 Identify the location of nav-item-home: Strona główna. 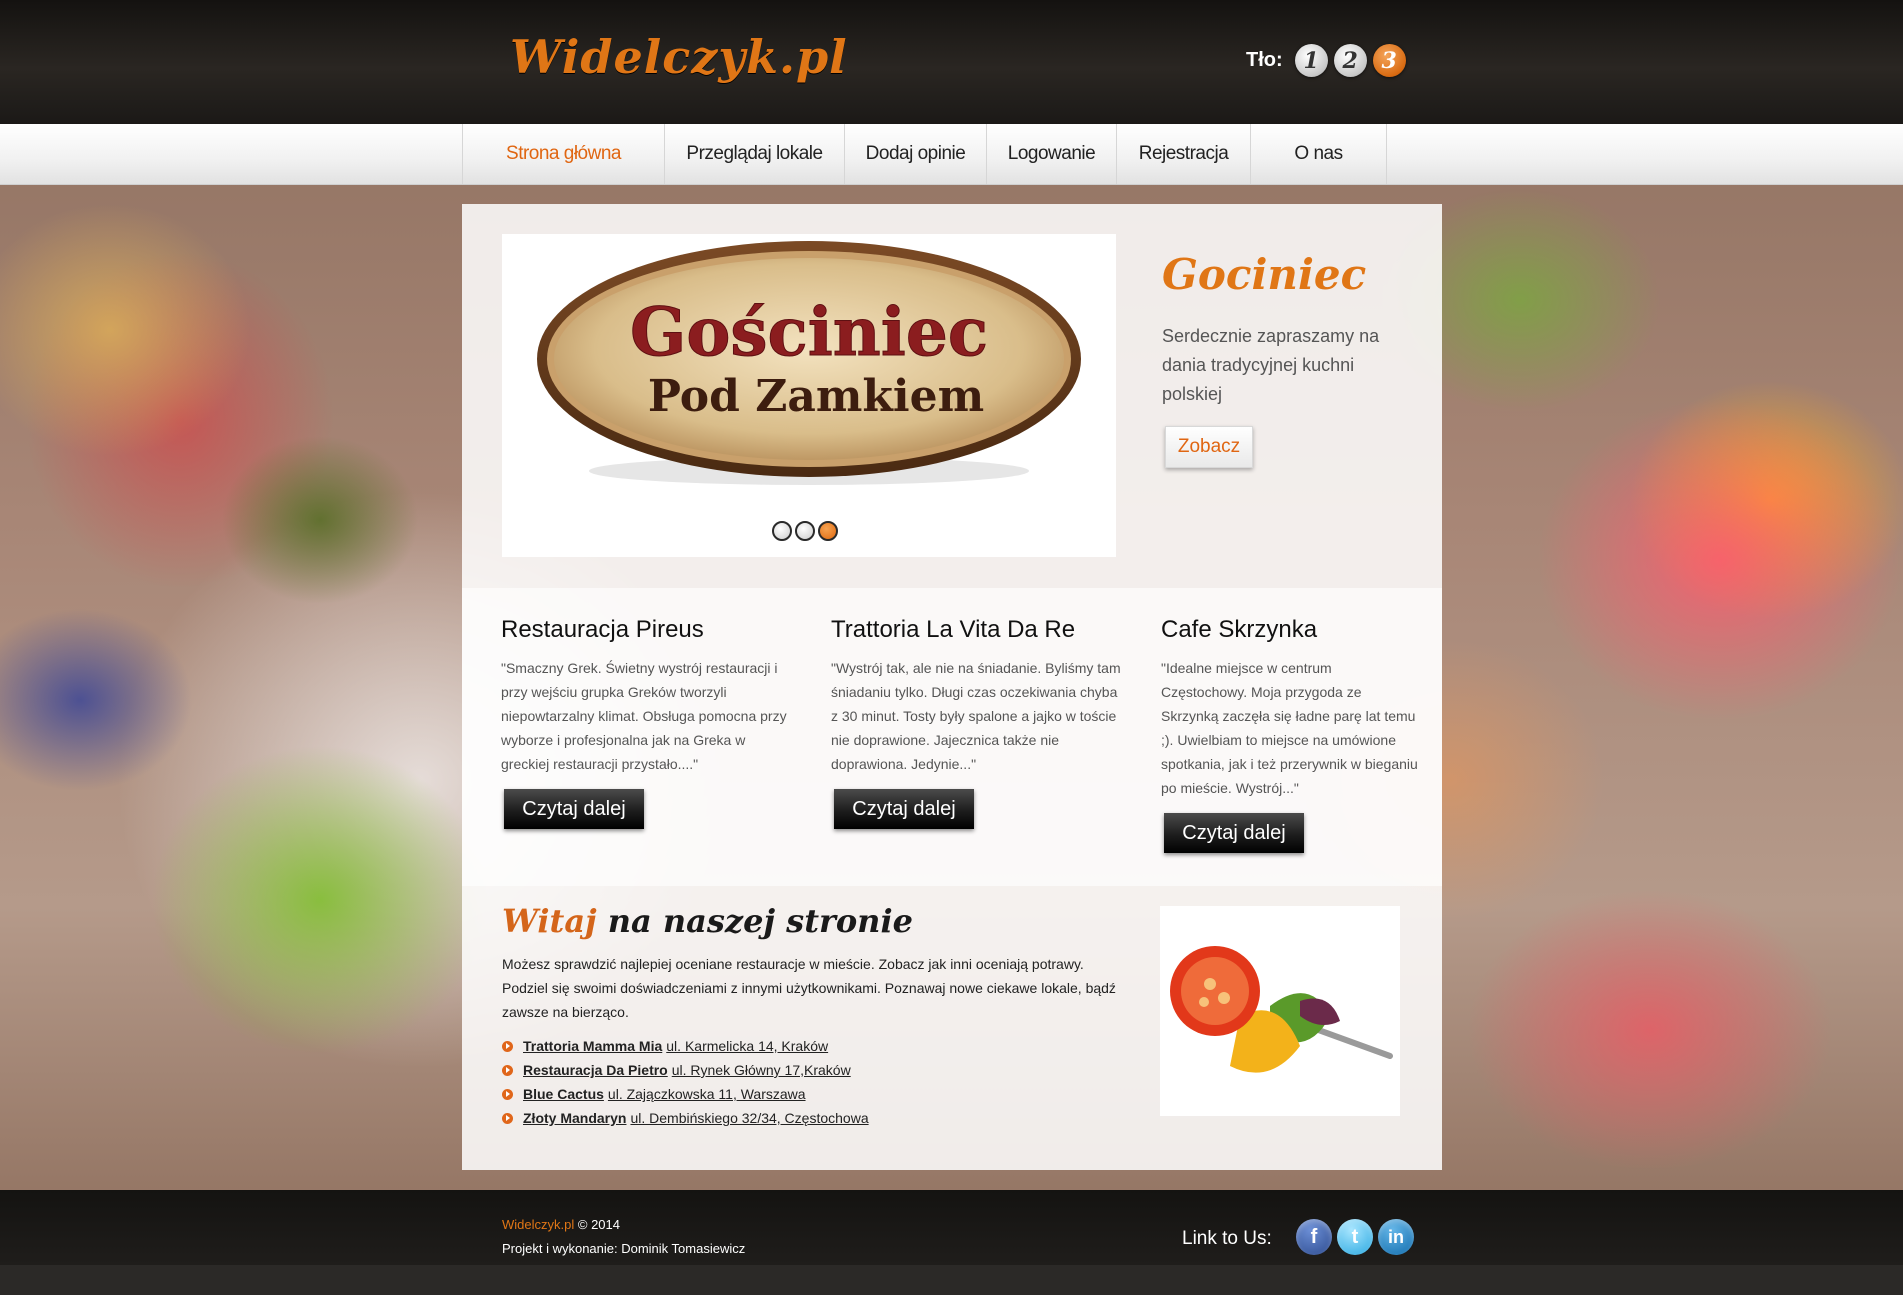
(564, 154).